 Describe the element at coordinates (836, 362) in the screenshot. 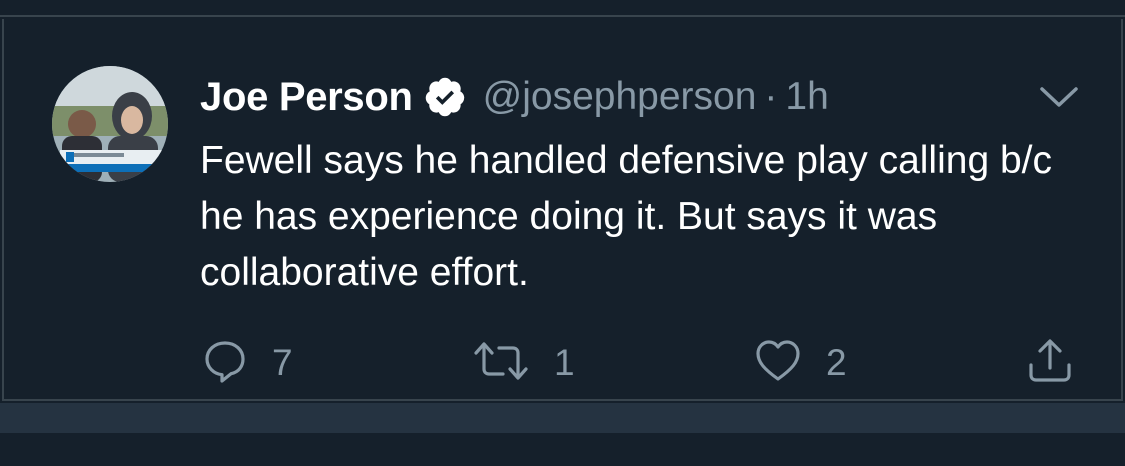

I see `like-count: 2` at that location.